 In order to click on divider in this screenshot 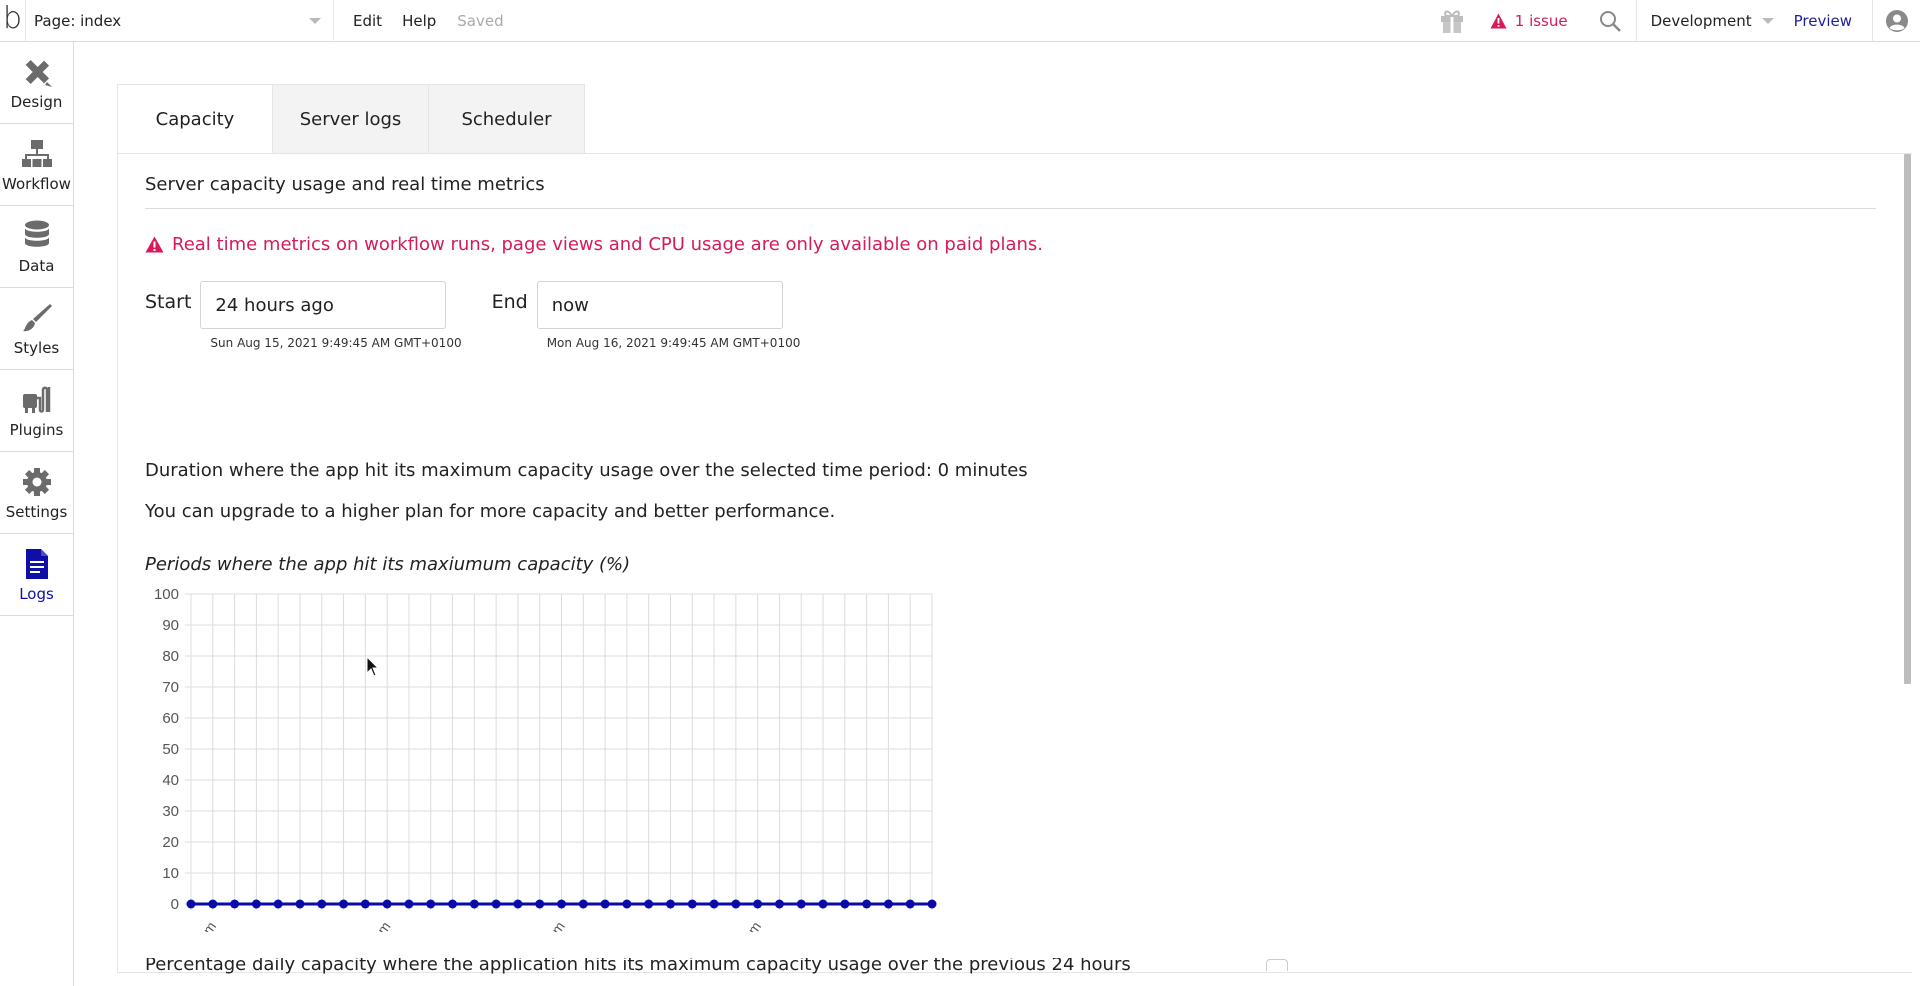, I will do `click(1010, 208)`.